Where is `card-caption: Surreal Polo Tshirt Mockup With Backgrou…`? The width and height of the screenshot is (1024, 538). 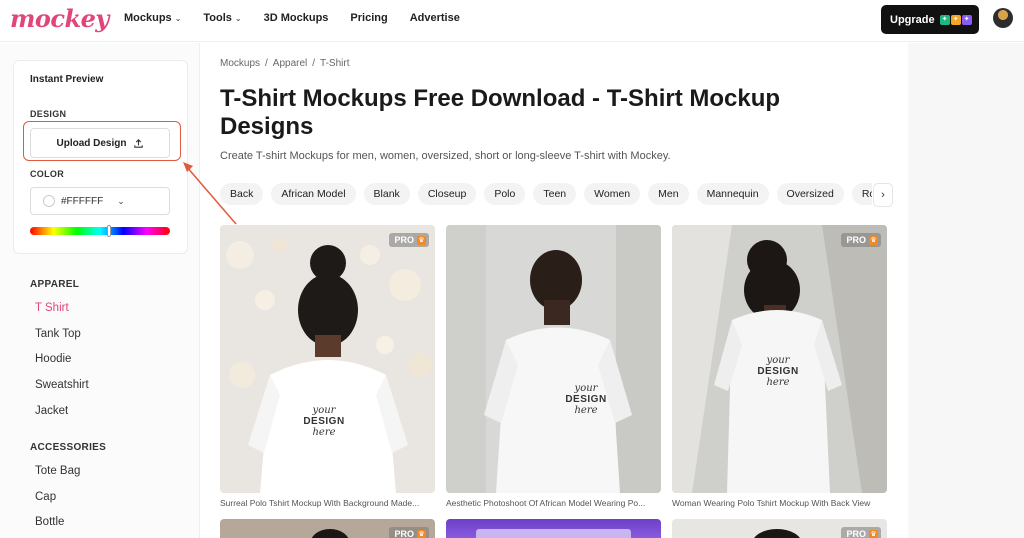 card-caption: Surreal Polo Tshirt Mockup With Backgrou… is located at coordinates (327, 503).